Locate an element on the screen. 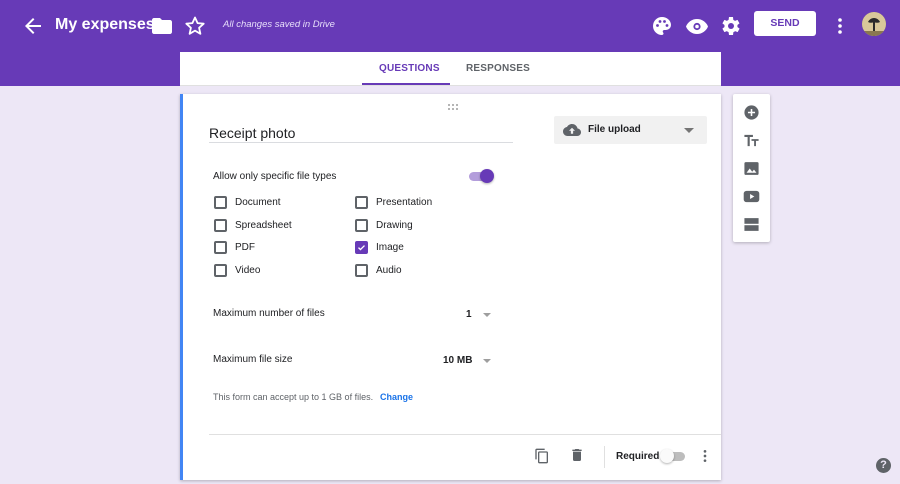 The width and height of the screenshot is (900, 484). drag-handle-icon is located at coordinates (453, 104).